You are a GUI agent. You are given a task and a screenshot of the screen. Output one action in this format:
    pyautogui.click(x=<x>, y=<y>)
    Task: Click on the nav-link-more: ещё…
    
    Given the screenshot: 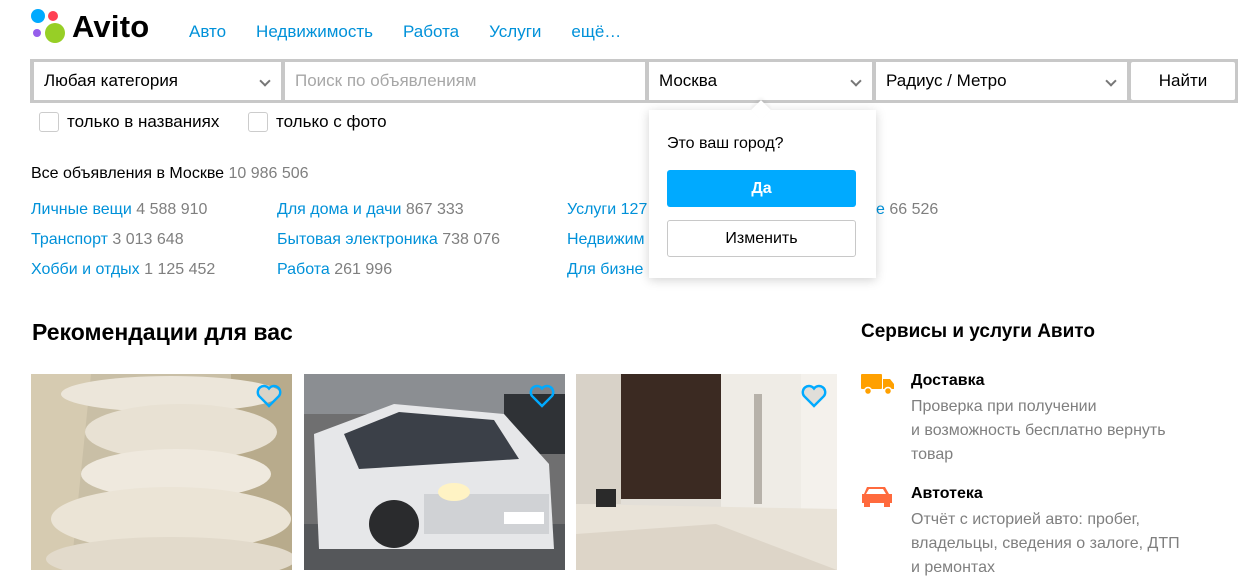 What is the action you would take?
    pyautogui.click(x=596, y=32)
    